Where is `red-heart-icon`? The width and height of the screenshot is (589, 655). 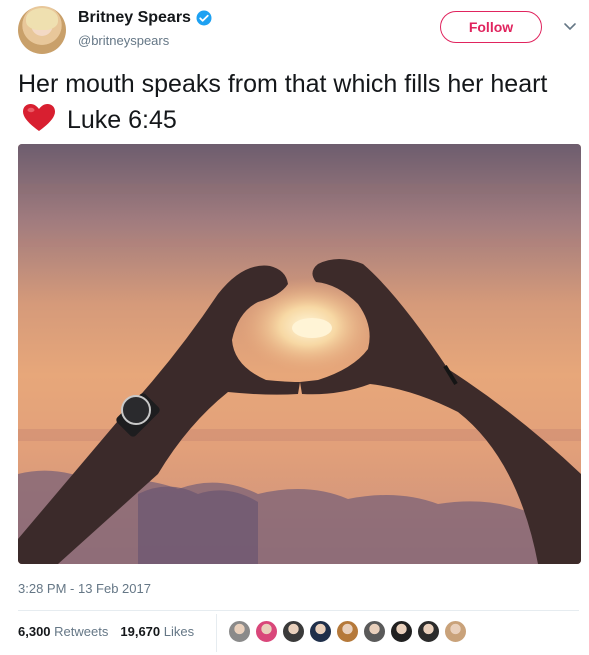
red-heart-icon is located at coordinates (39, 117).